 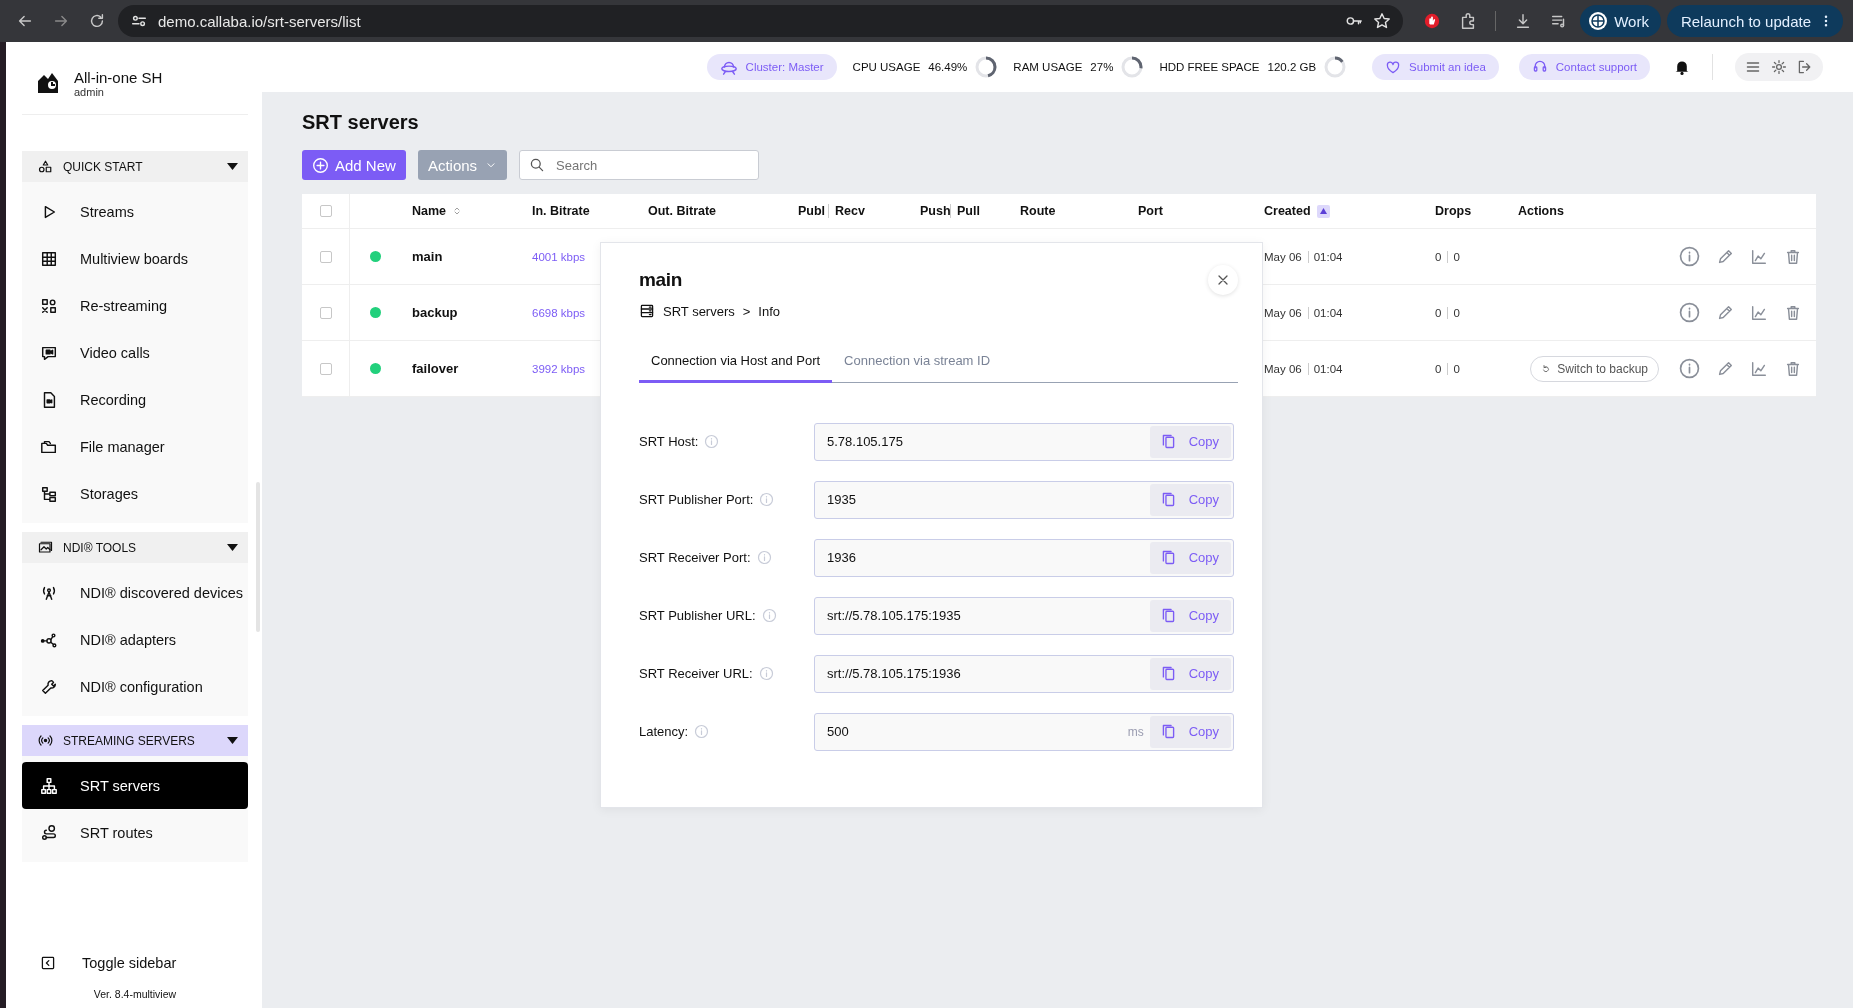 What do you see at coordinates (968, 211) in the screenshot?
I see `column-header: Pull` at bounding box center [968, 211].